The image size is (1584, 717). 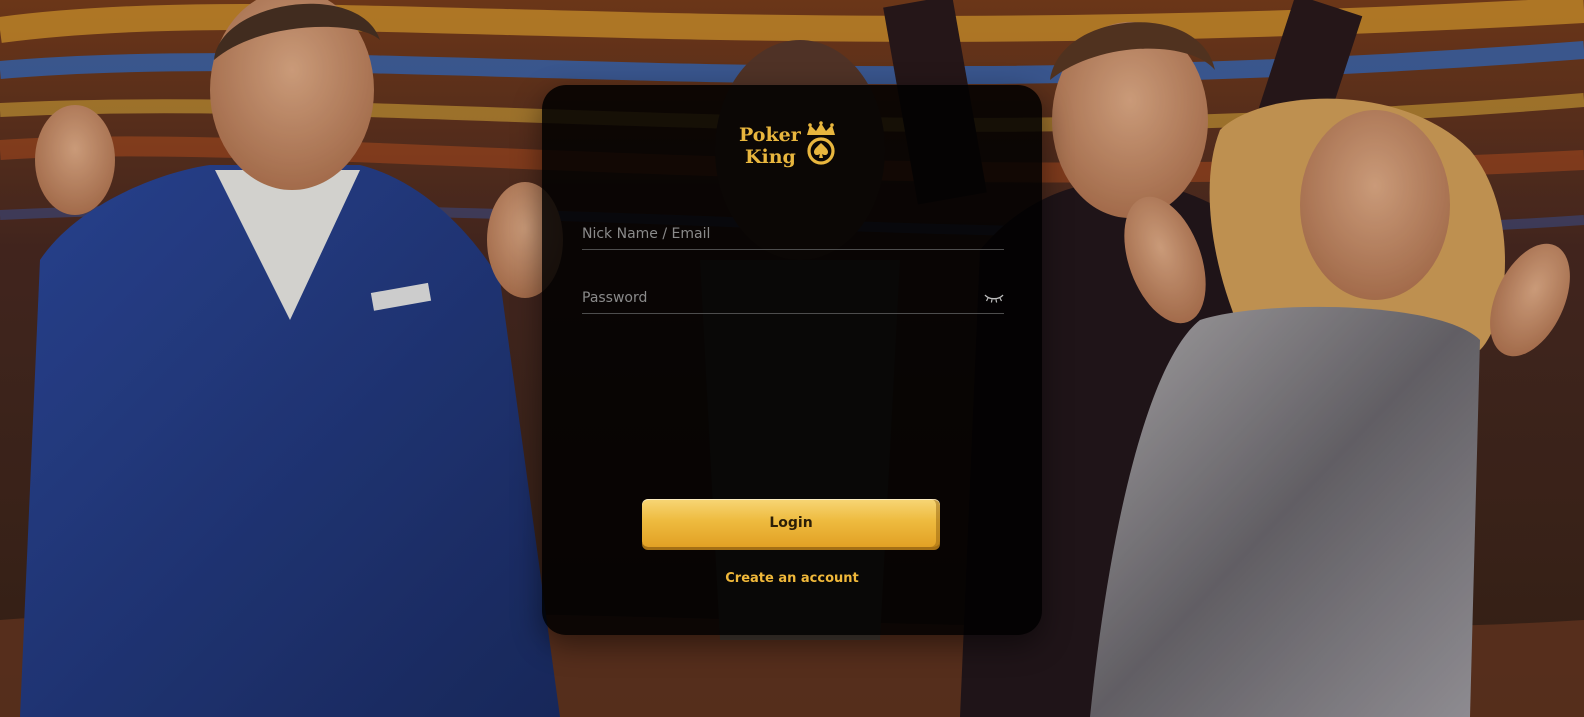 What do you see at coordinates (821, 150) in the screenshot?
I see `spade-icon` at bounding box center [821, 150].